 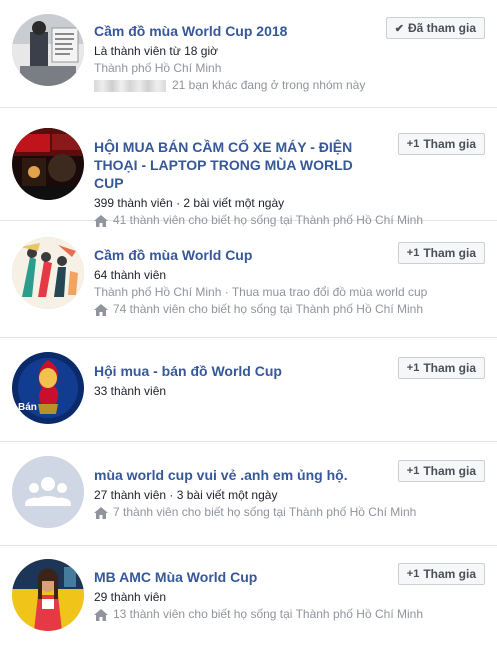 I want to click on group-stats: 33 thành viên, so click(x=130, y=391).